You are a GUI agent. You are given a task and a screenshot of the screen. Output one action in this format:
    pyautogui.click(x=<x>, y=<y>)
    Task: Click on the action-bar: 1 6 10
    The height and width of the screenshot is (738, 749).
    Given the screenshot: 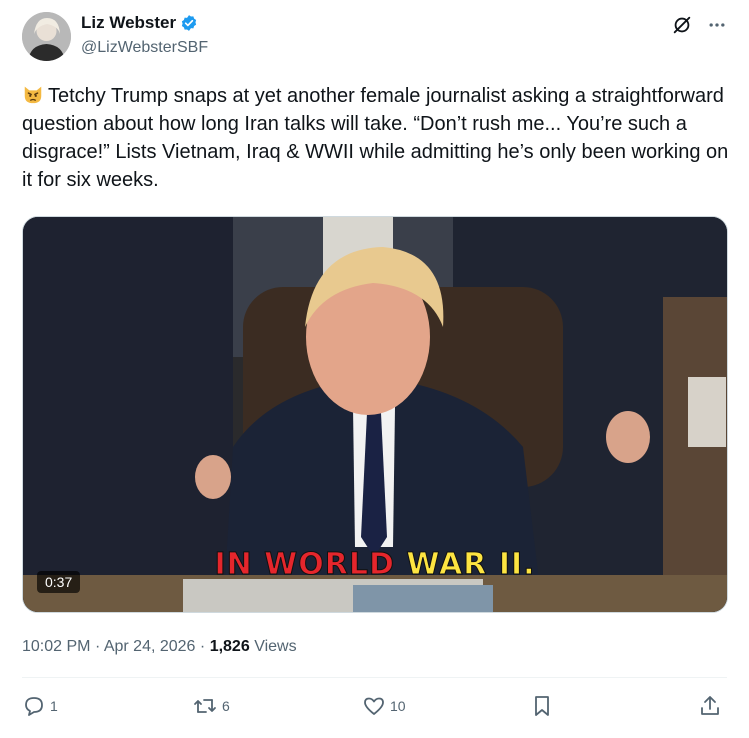 What is the action you would take?
    pyautogui.click(x=374, y=710)
    